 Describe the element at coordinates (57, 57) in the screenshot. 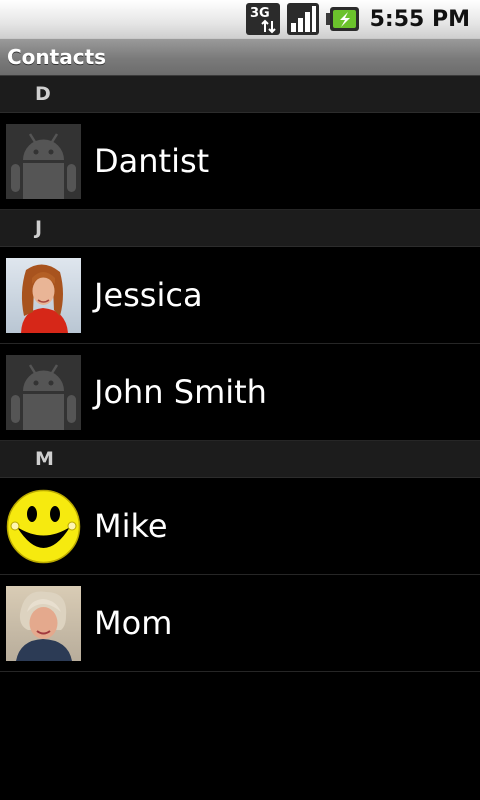

I see `page-title: Contacts` at that location.